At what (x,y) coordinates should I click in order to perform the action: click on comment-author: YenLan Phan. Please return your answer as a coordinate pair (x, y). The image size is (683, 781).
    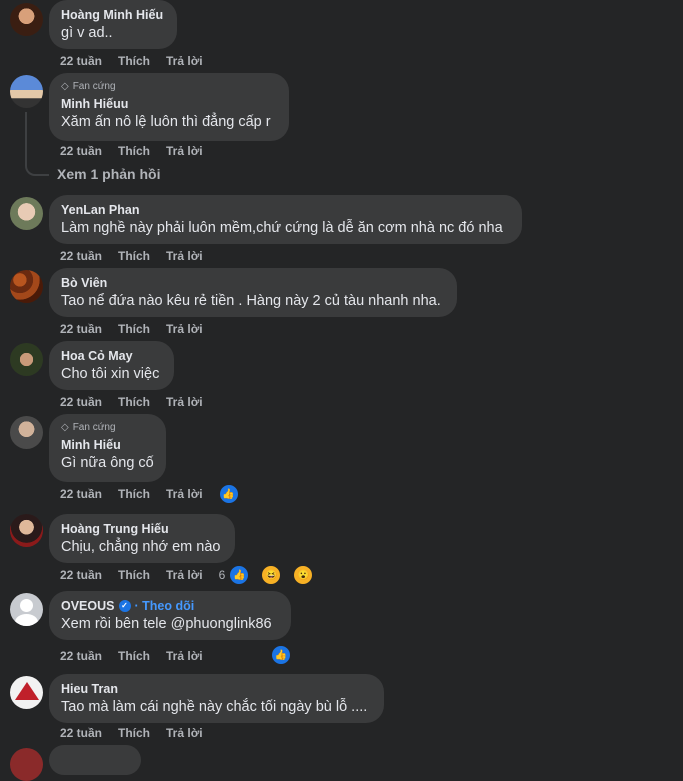
    Looking at the image, I should click on (285, 210).